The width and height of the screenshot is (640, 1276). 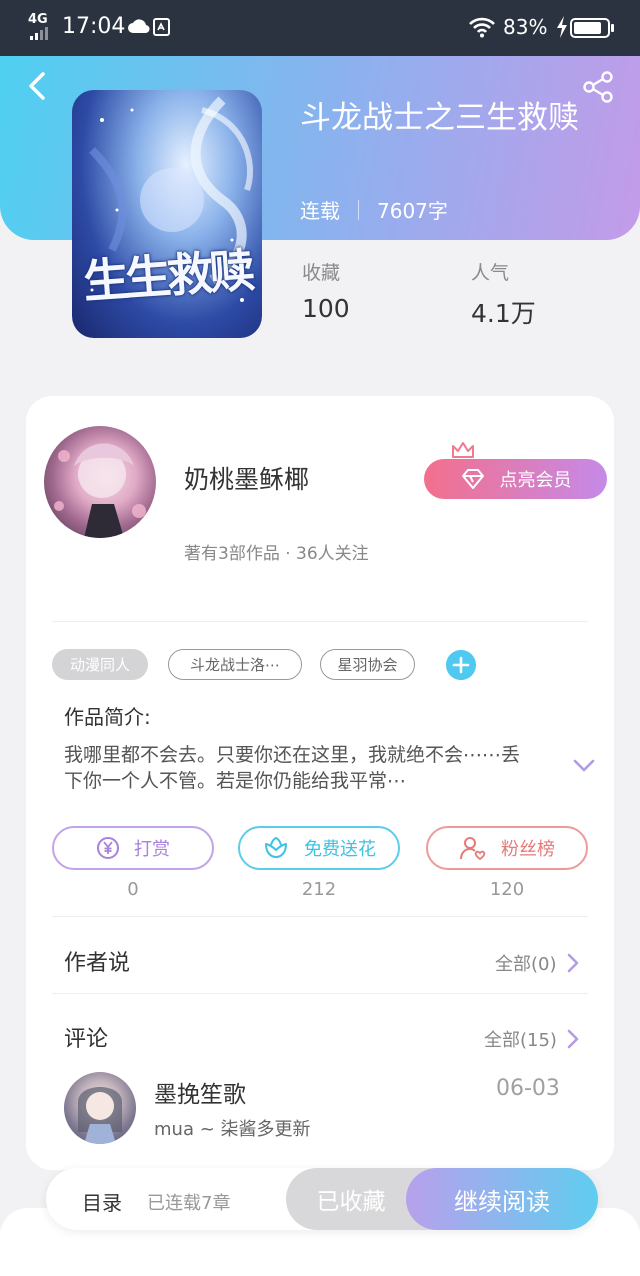 What do you see at coordinates (472, 479) in the screenshot?
I see `diamond-icon` at bounding box center [472, 479].